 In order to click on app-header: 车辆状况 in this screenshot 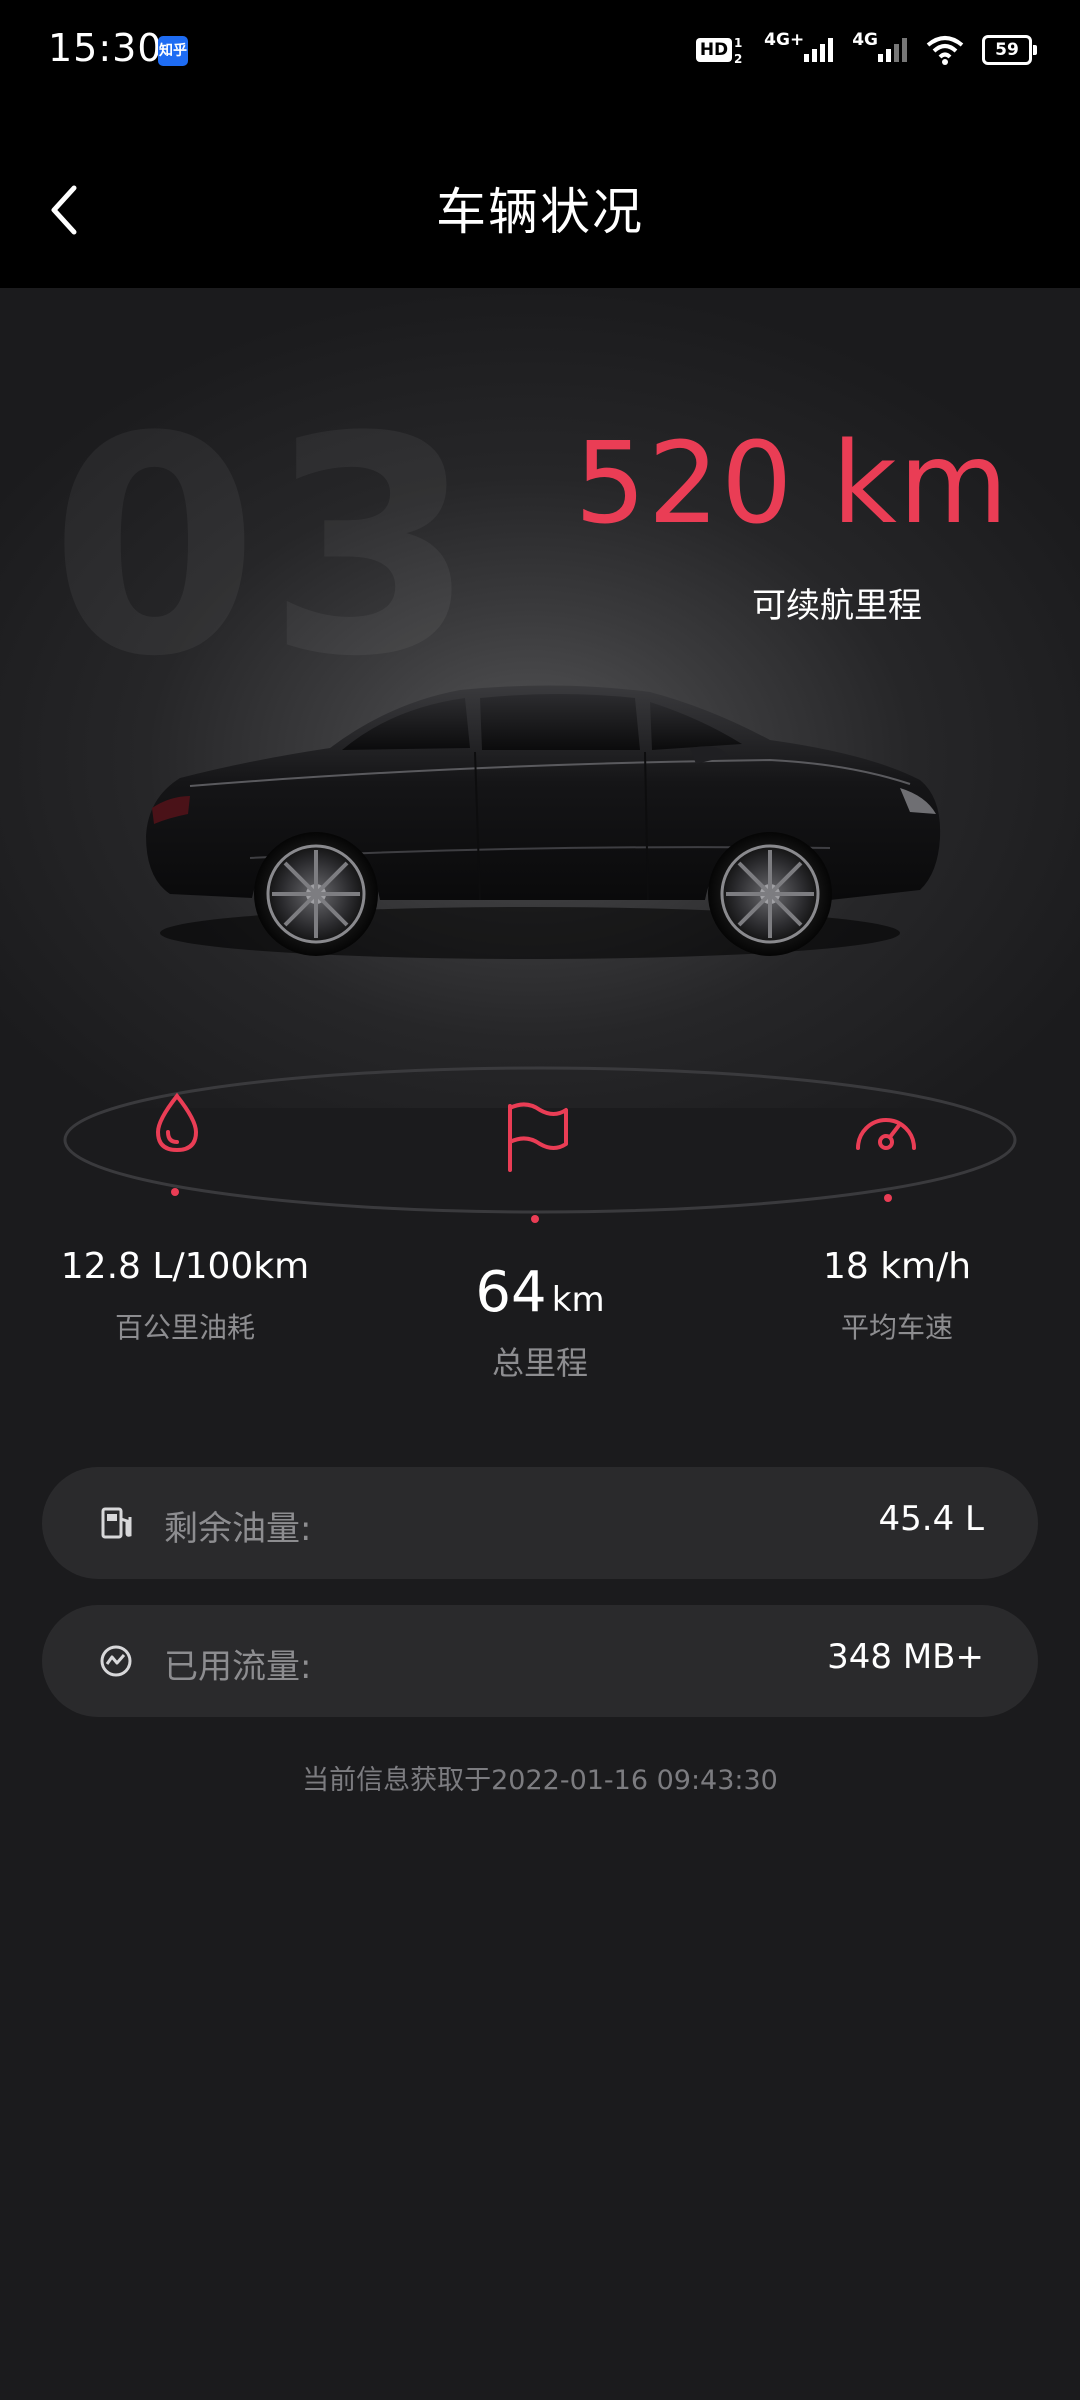, I will do `click(540, 194)`.